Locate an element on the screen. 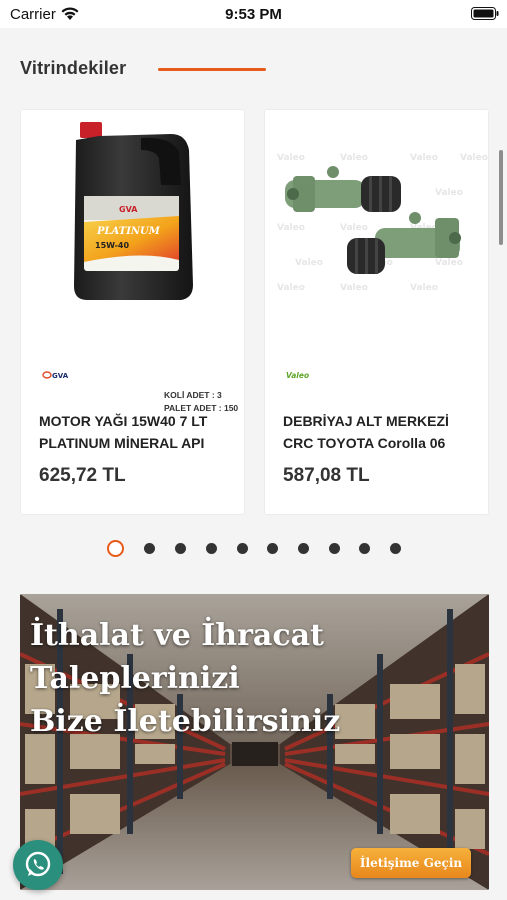 This screenshot has width=507, height=900. product-image-motor-oil: GVA PLATINUM 15W-40 is located at coordinates (133, 211).